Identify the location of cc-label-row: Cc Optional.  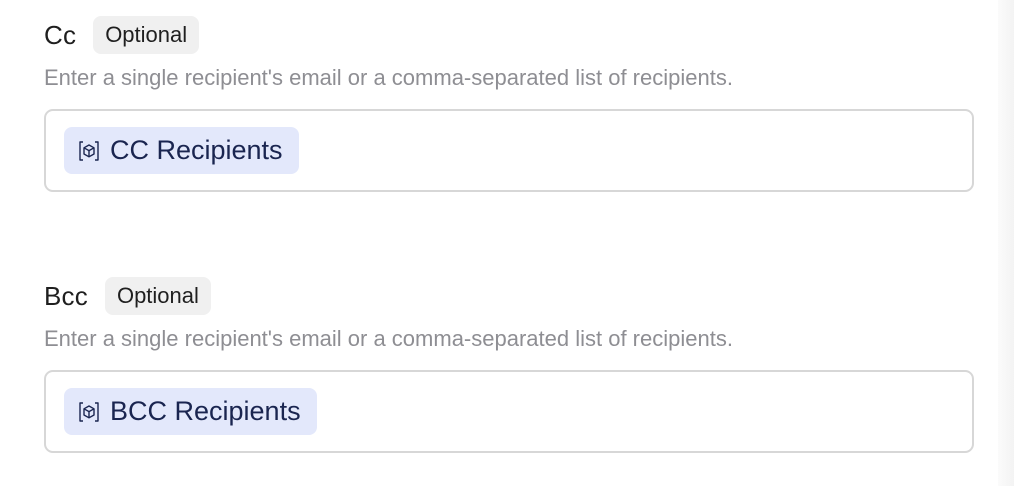
(509, 35).